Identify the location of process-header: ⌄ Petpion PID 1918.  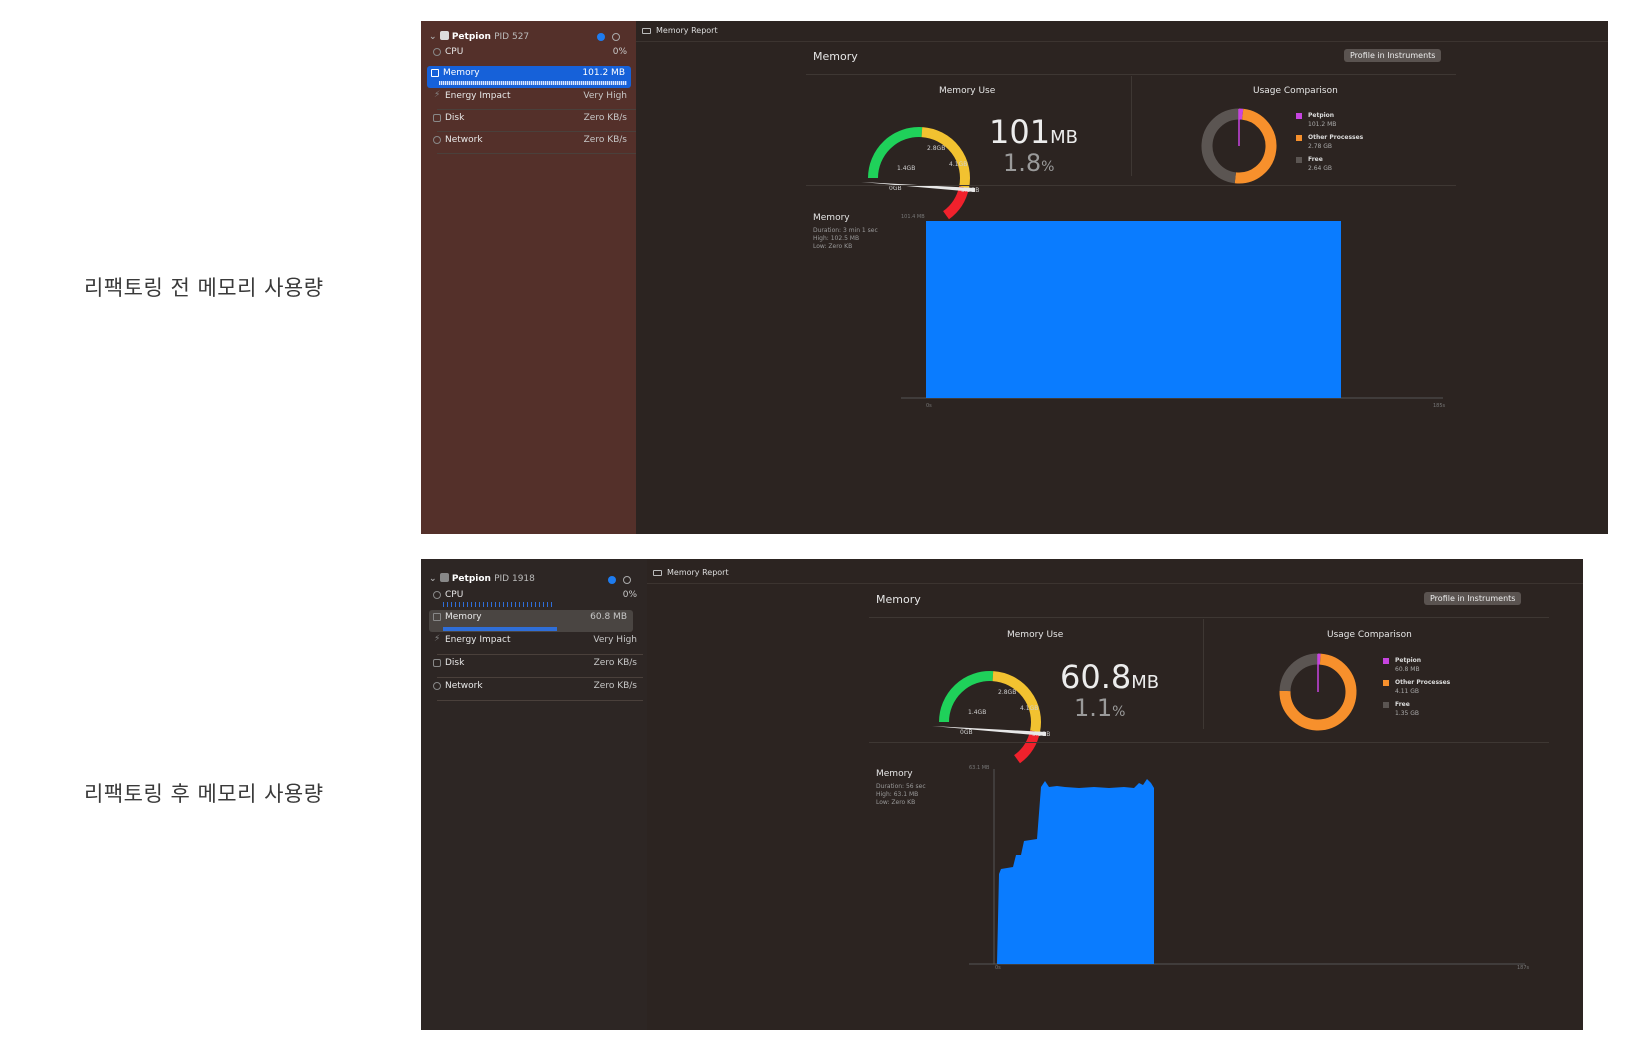
(482, 578).